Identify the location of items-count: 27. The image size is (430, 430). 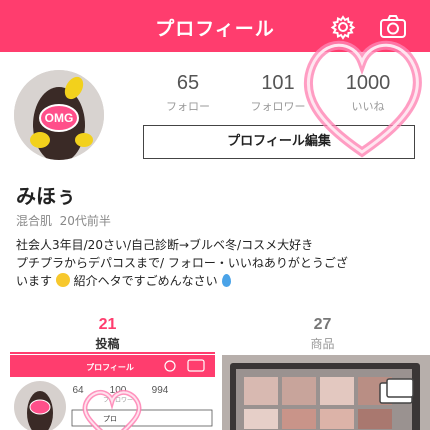
(322, 324).